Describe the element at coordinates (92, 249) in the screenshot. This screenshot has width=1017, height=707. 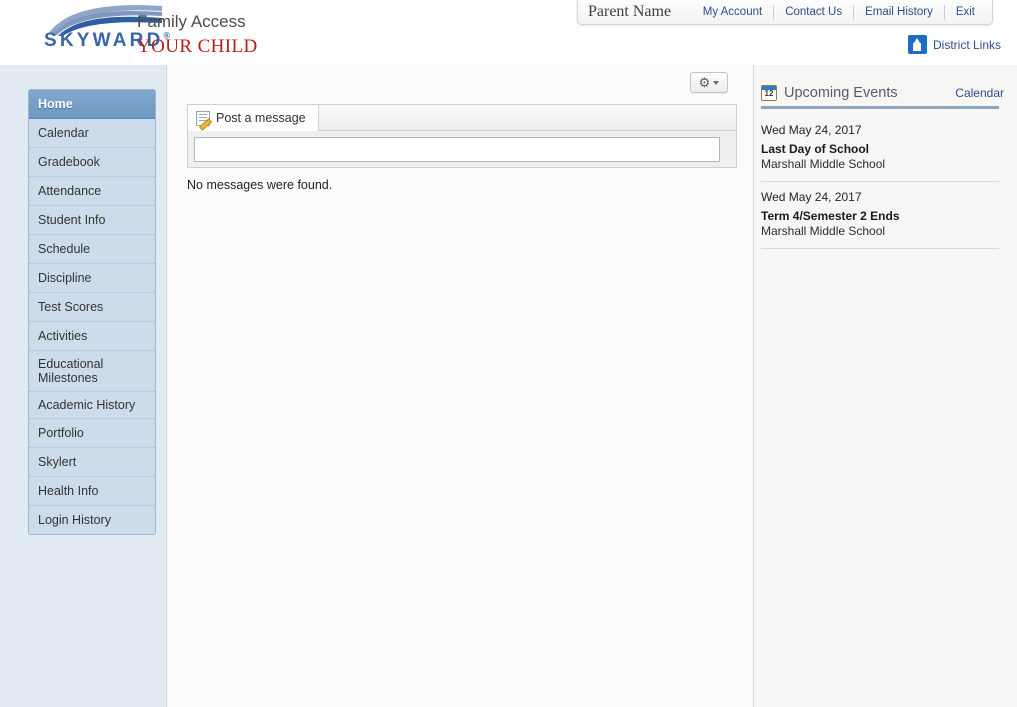
I see `sidebar-item-schedule: Schedule` at that location.